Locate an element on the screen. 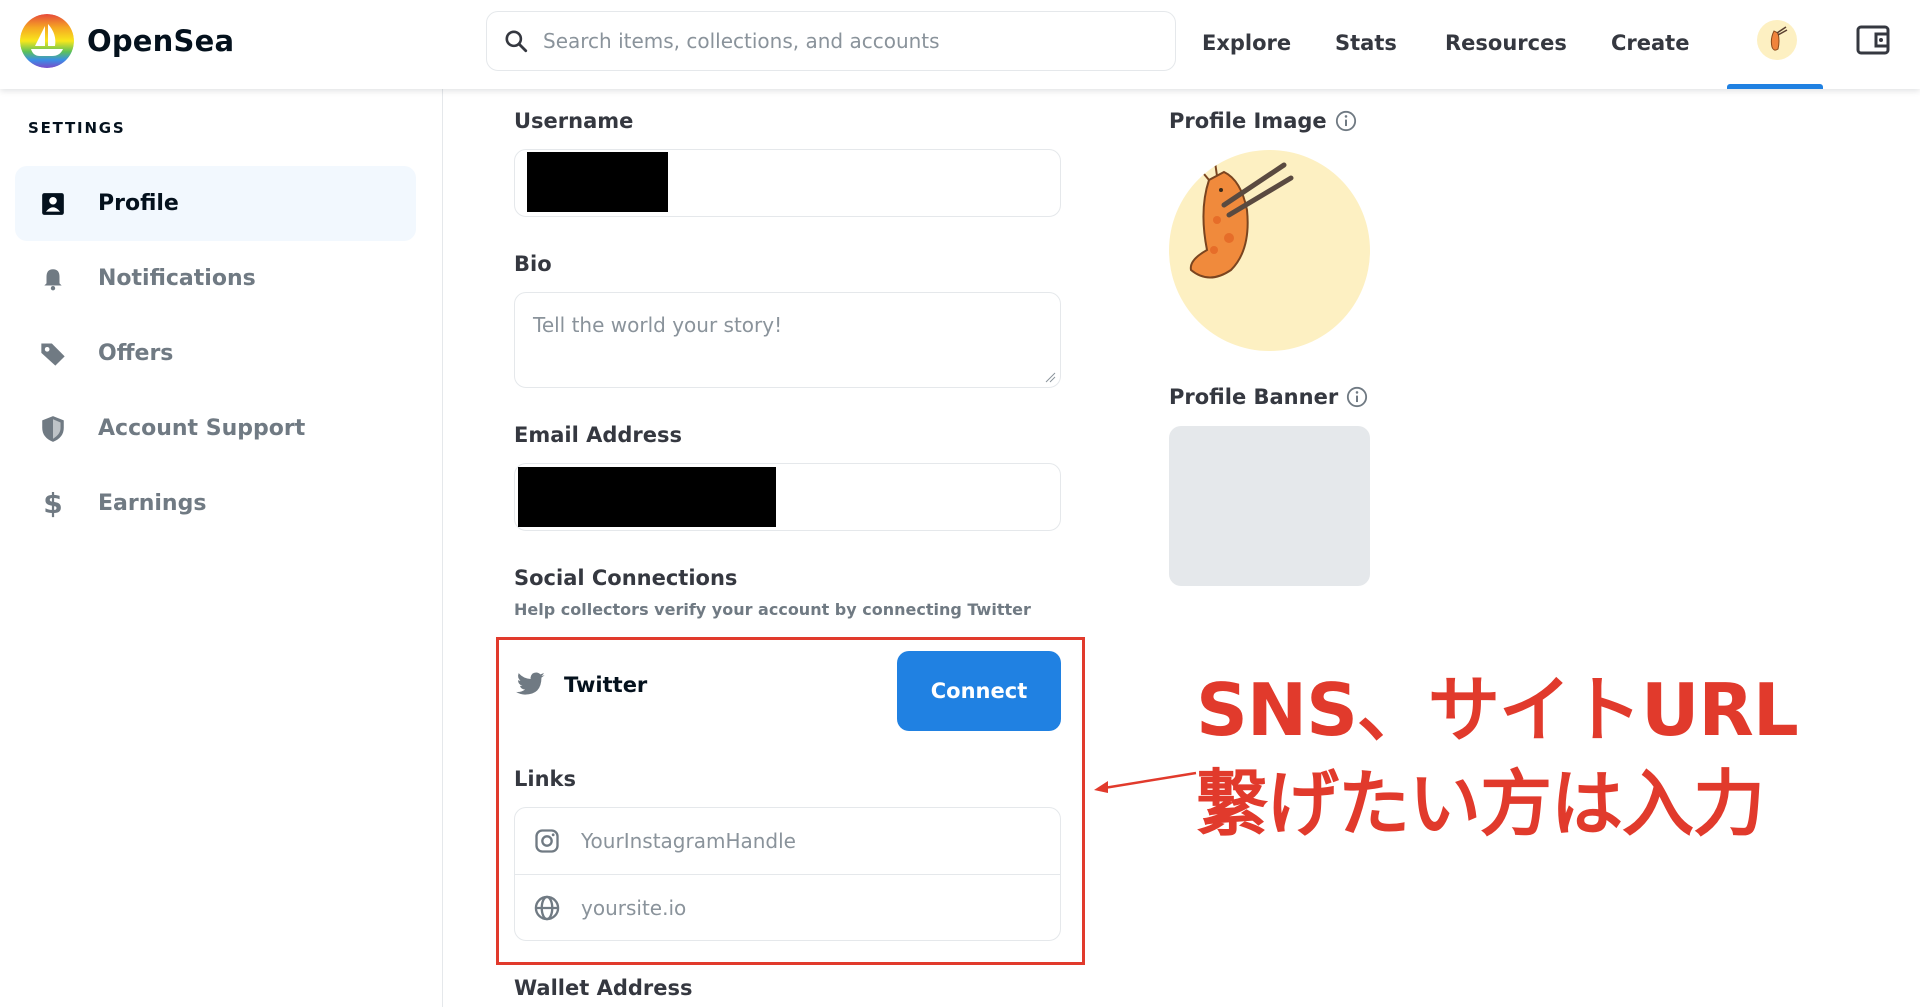 The height and width of the screenshot is (1007, 1920). opensea-logo: OpenSea is located at coordinates (127, 41).